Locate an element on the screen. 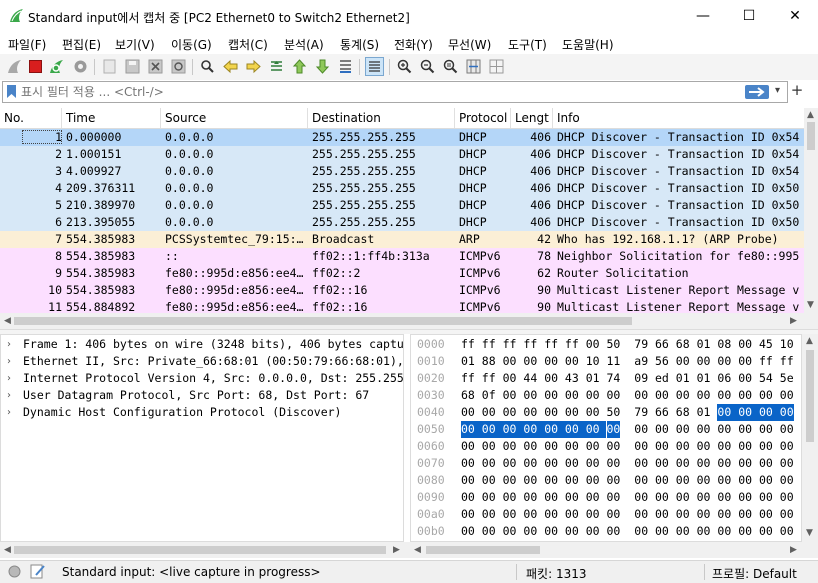  resize-columns-icon is located at coordinates (473, 66).